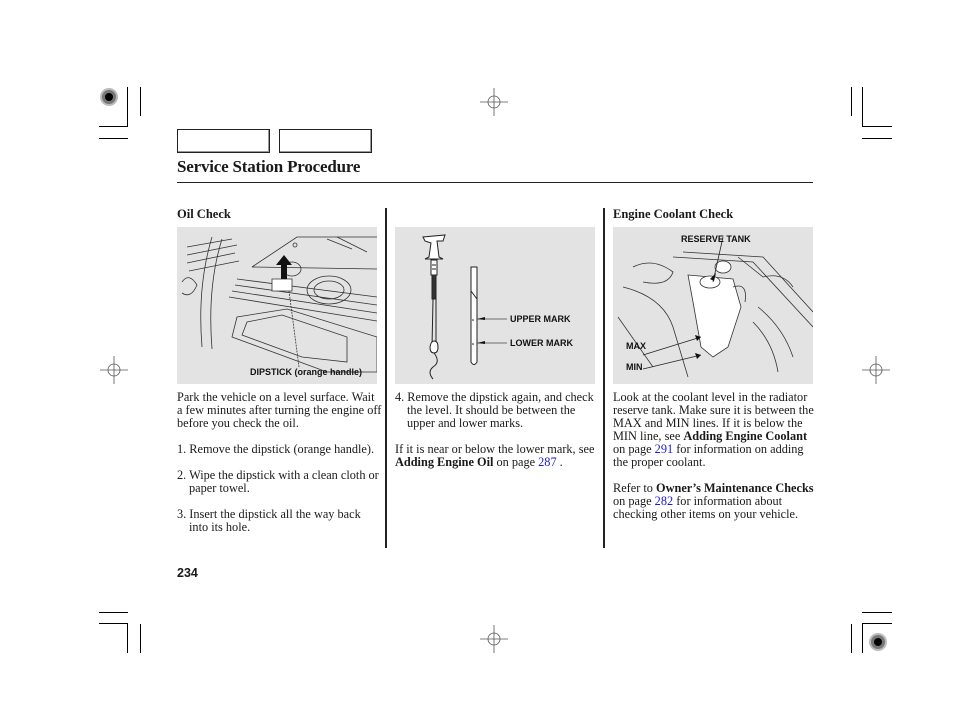 The image size is (954, 710). What do you see at coordinates (634, 367) in the screenshot?
I see `min-callout: MIN` at bounding box center [634, 367].